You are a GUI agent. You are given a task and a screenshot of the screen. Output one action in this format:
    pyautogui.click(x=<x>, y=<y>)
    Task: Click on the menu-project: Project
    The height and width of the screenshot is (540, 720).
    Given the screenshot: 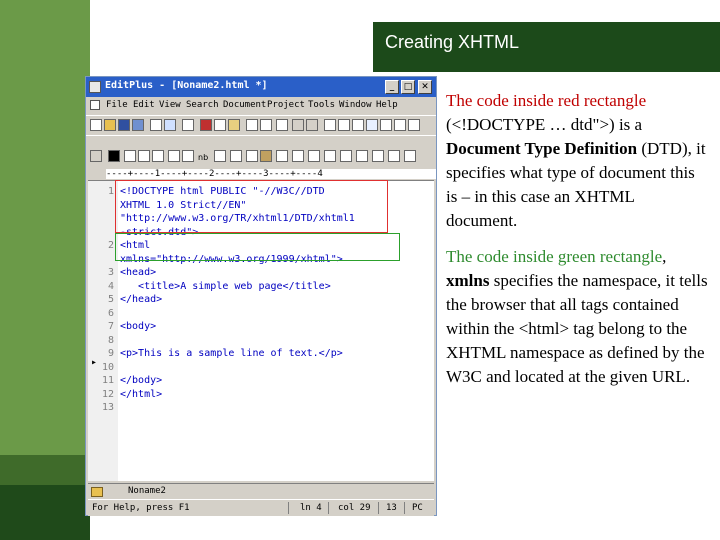 What is the action you would take?
    pyautogui.click(x=286, y=105)
    